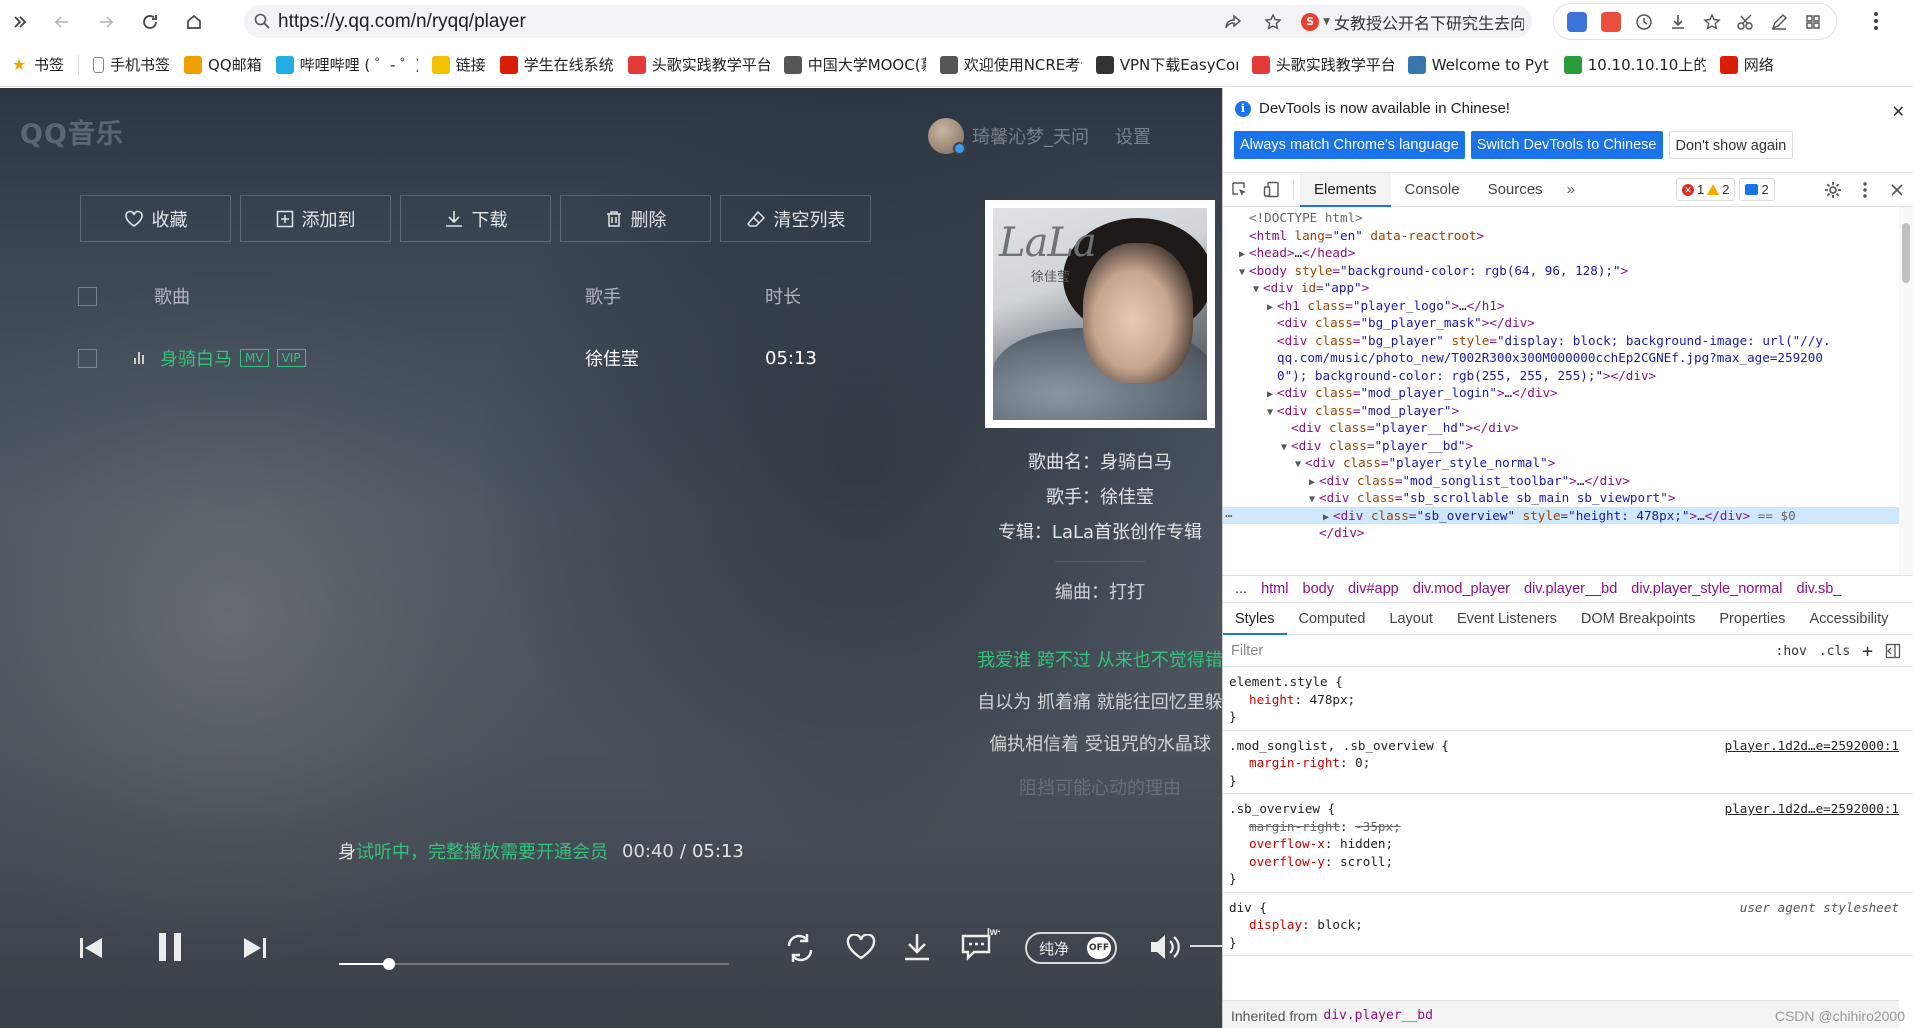 The image size is (1913, 1028). I want to click on issues-badge: ✕ 1 2, so click(1706, 189).